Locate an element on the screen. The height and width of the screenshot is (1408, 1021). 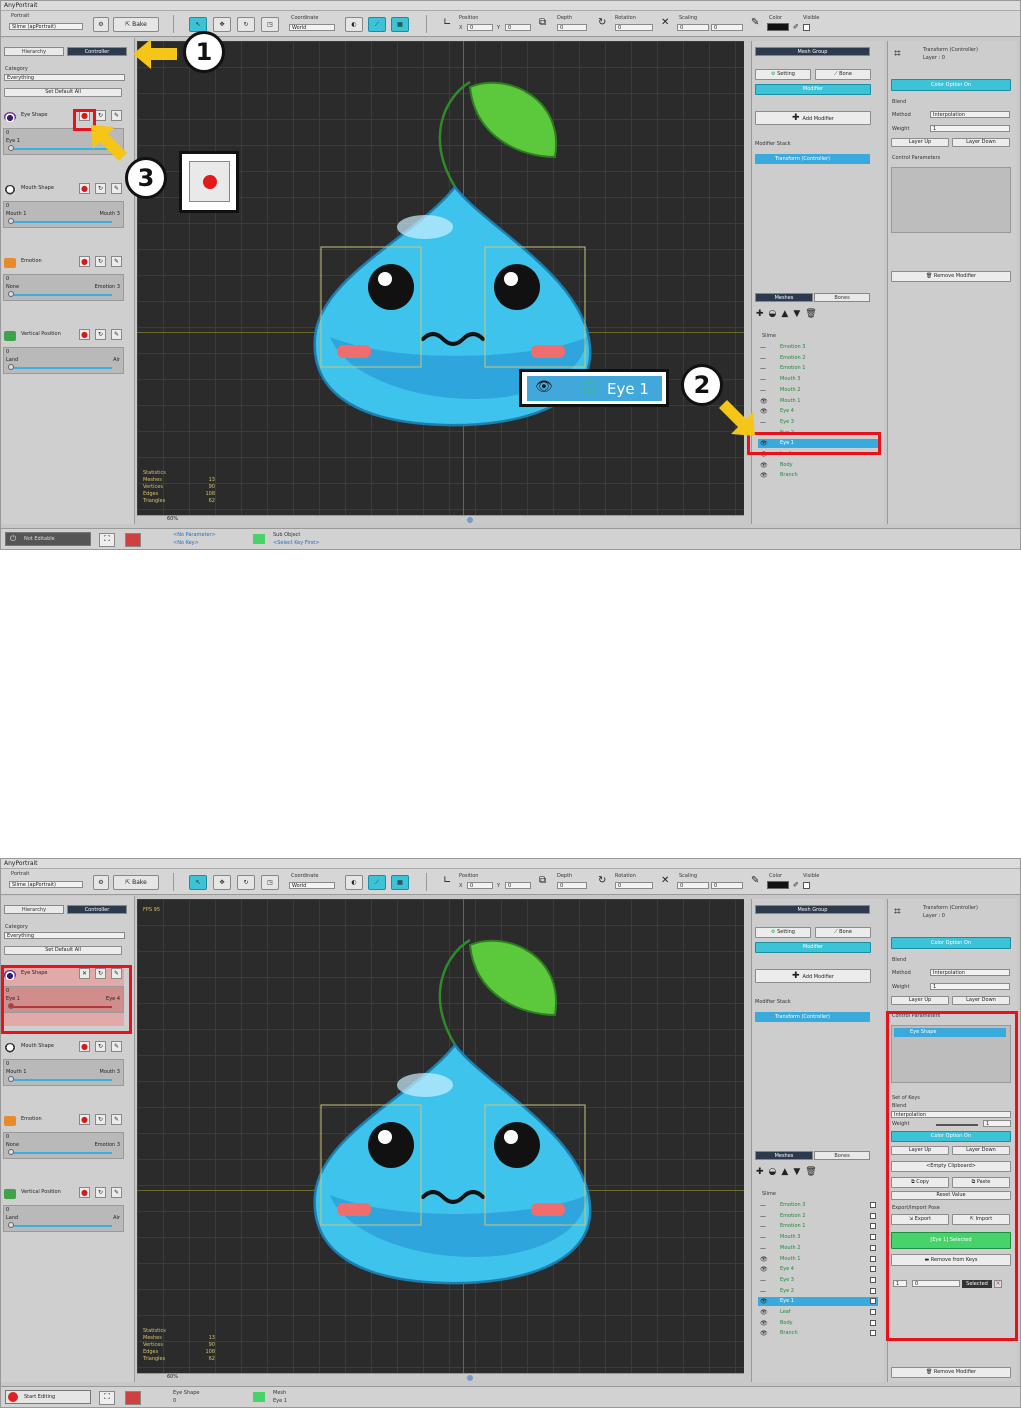
color-swatch is located at coordinates (778, 27).